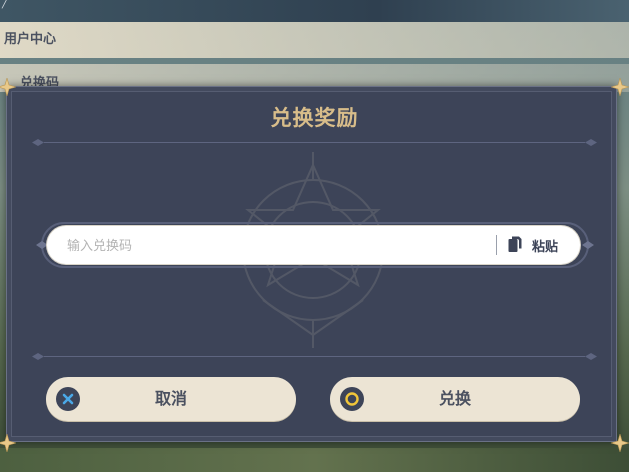 This screenshot has width=629, height=472. I want to click on cancel-button: 取消, so click(171, 399).